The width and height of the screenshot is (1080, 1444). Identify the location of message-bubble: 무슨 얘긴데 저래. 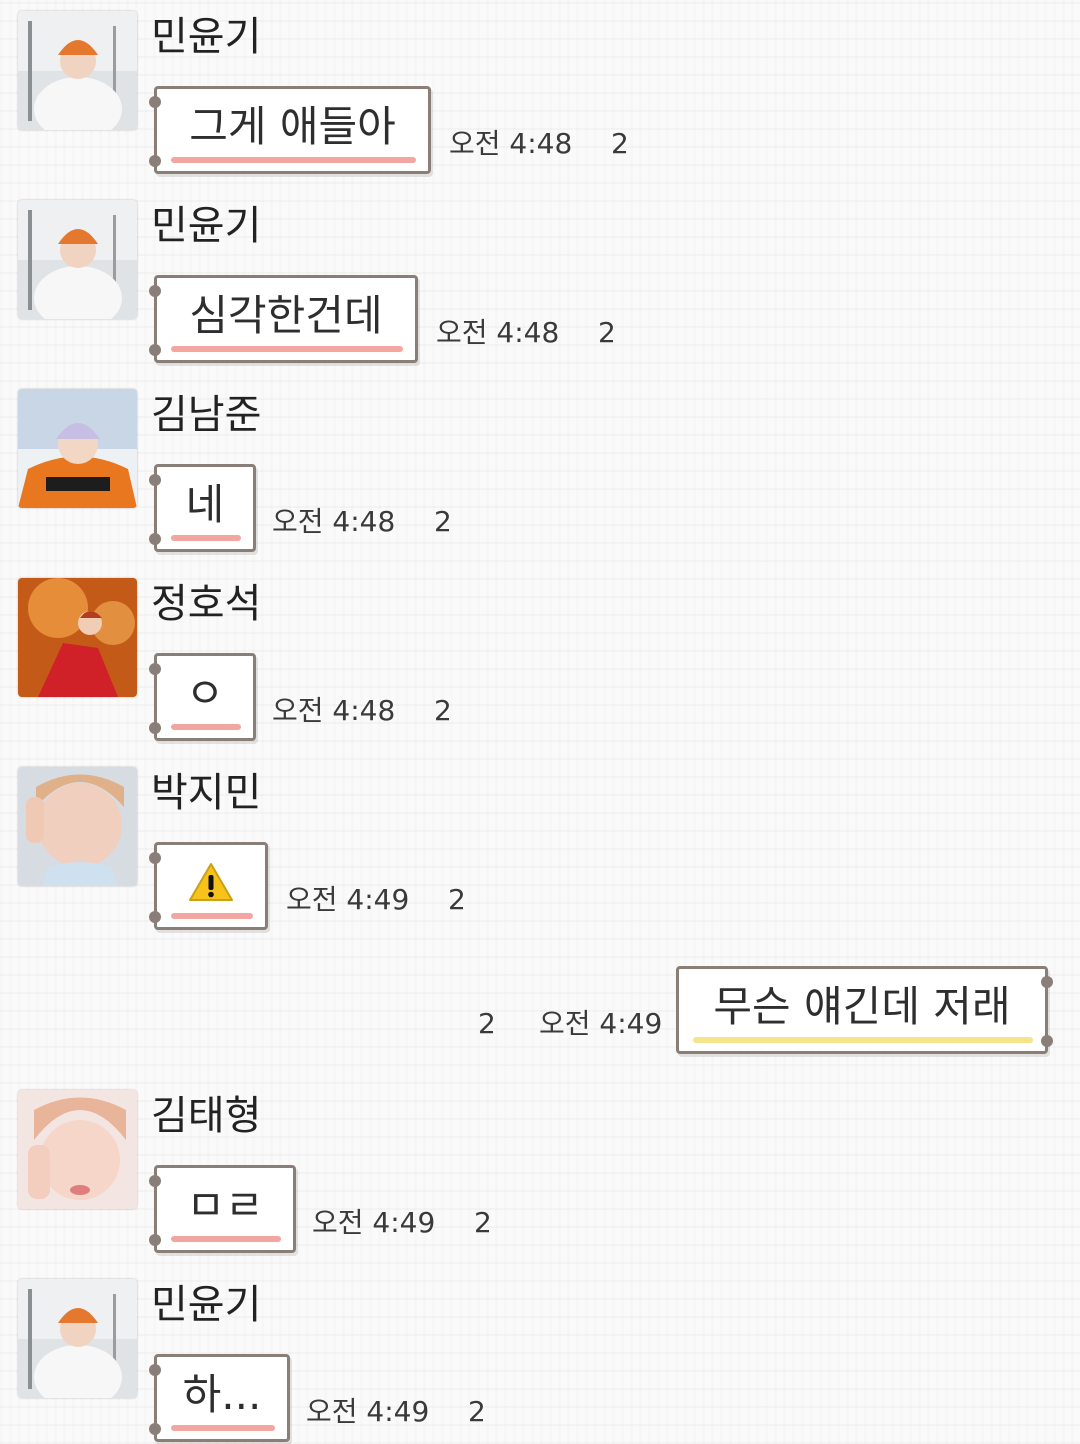
(864, 1010).